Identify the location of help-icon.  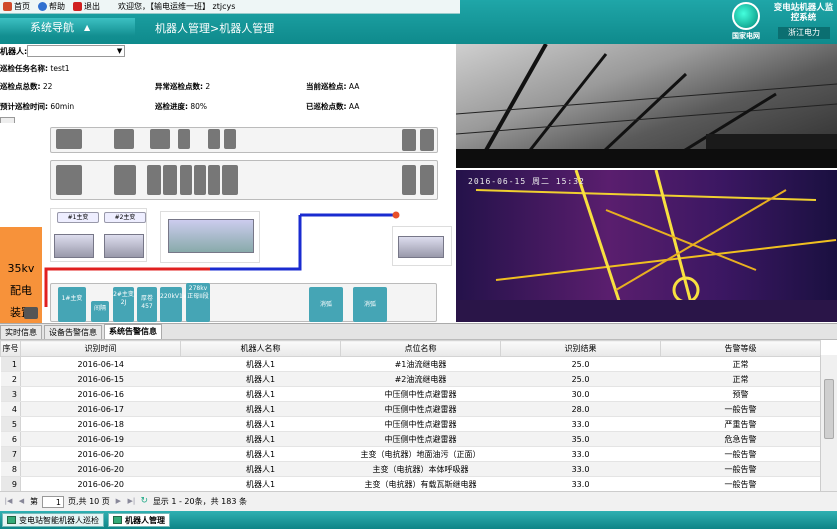
(42, 6).